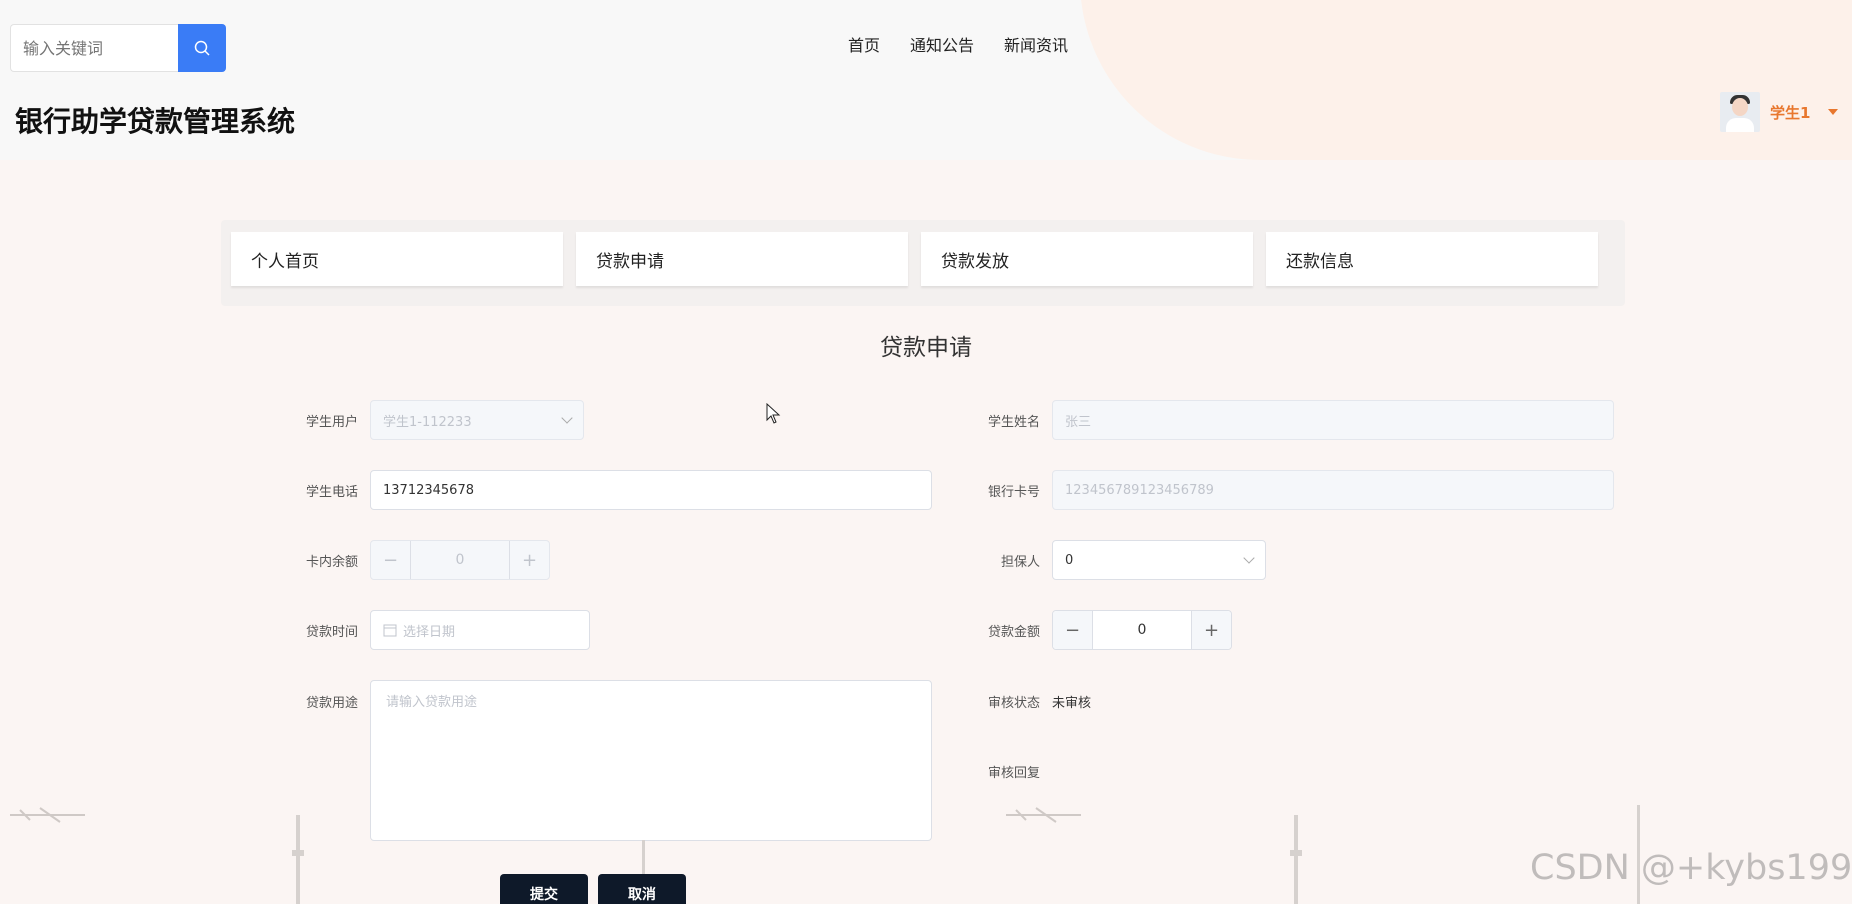 The width and height of the screenshot is (1852, 904). What do you see at coordinates (1139, 490) in the screenshot?
I see `bank-card-value: 123456789123456789` at bounding box center [1139, 490].